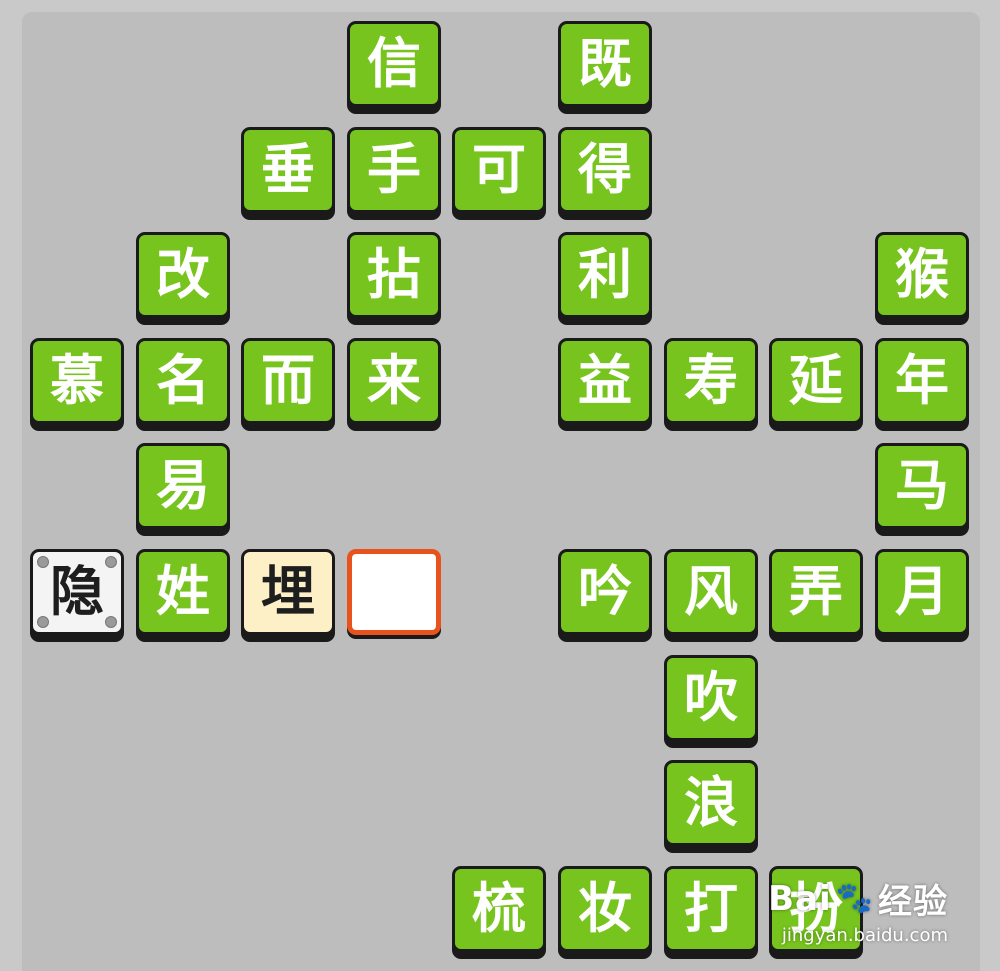  What do you see at coordinates (922, 592) in the screenshot?
I see `solved-tile: 月` at bounding box center [922, 592].